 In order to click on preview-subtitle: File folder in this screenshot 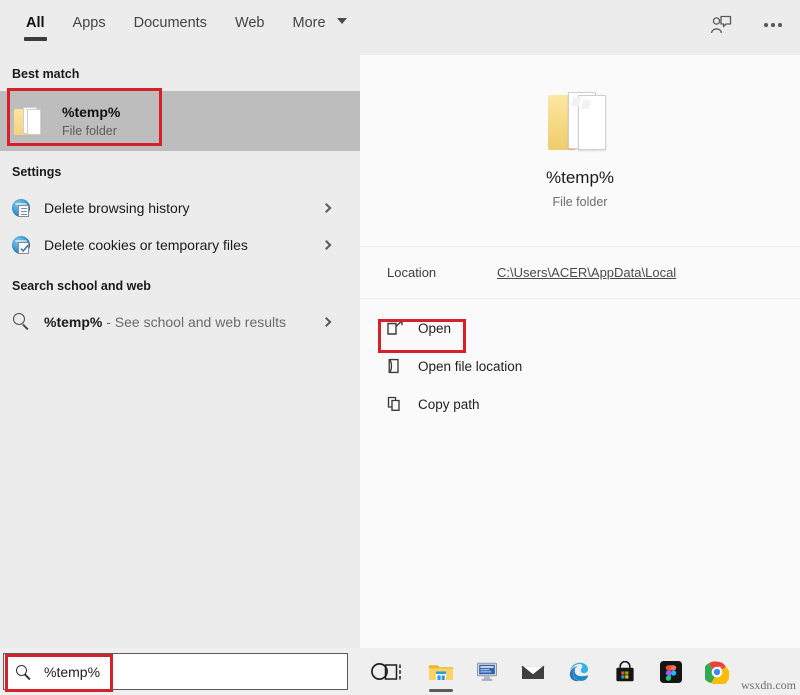, I will do `click(580, 202)`.